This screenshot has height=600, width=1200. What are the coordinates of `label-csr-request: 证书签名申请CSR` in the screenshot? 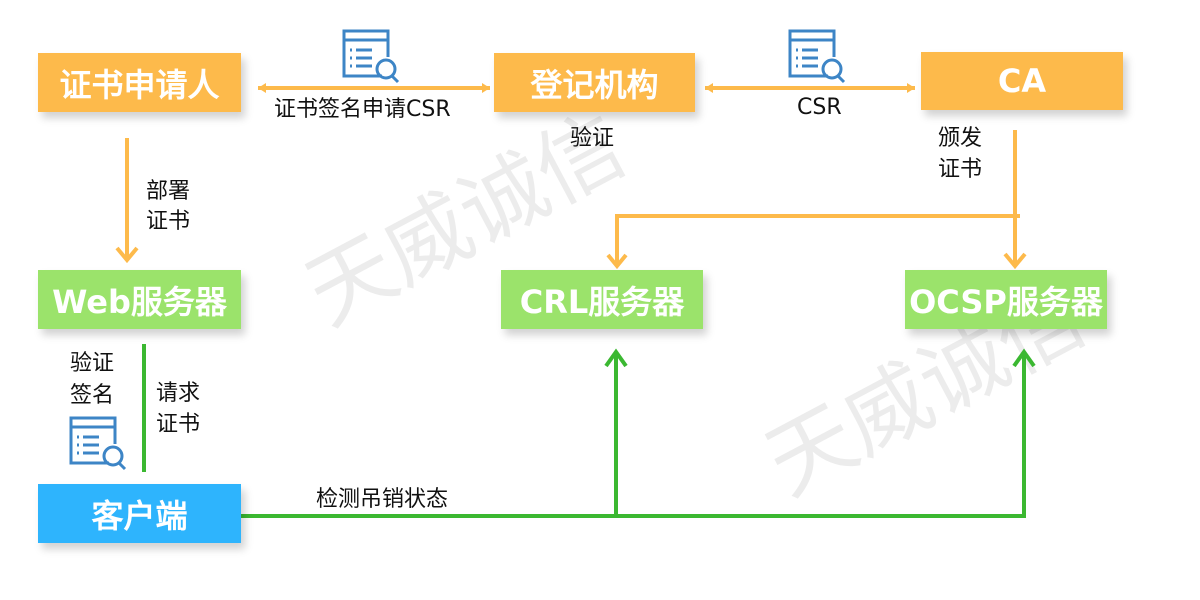 It's located at (362, 109).